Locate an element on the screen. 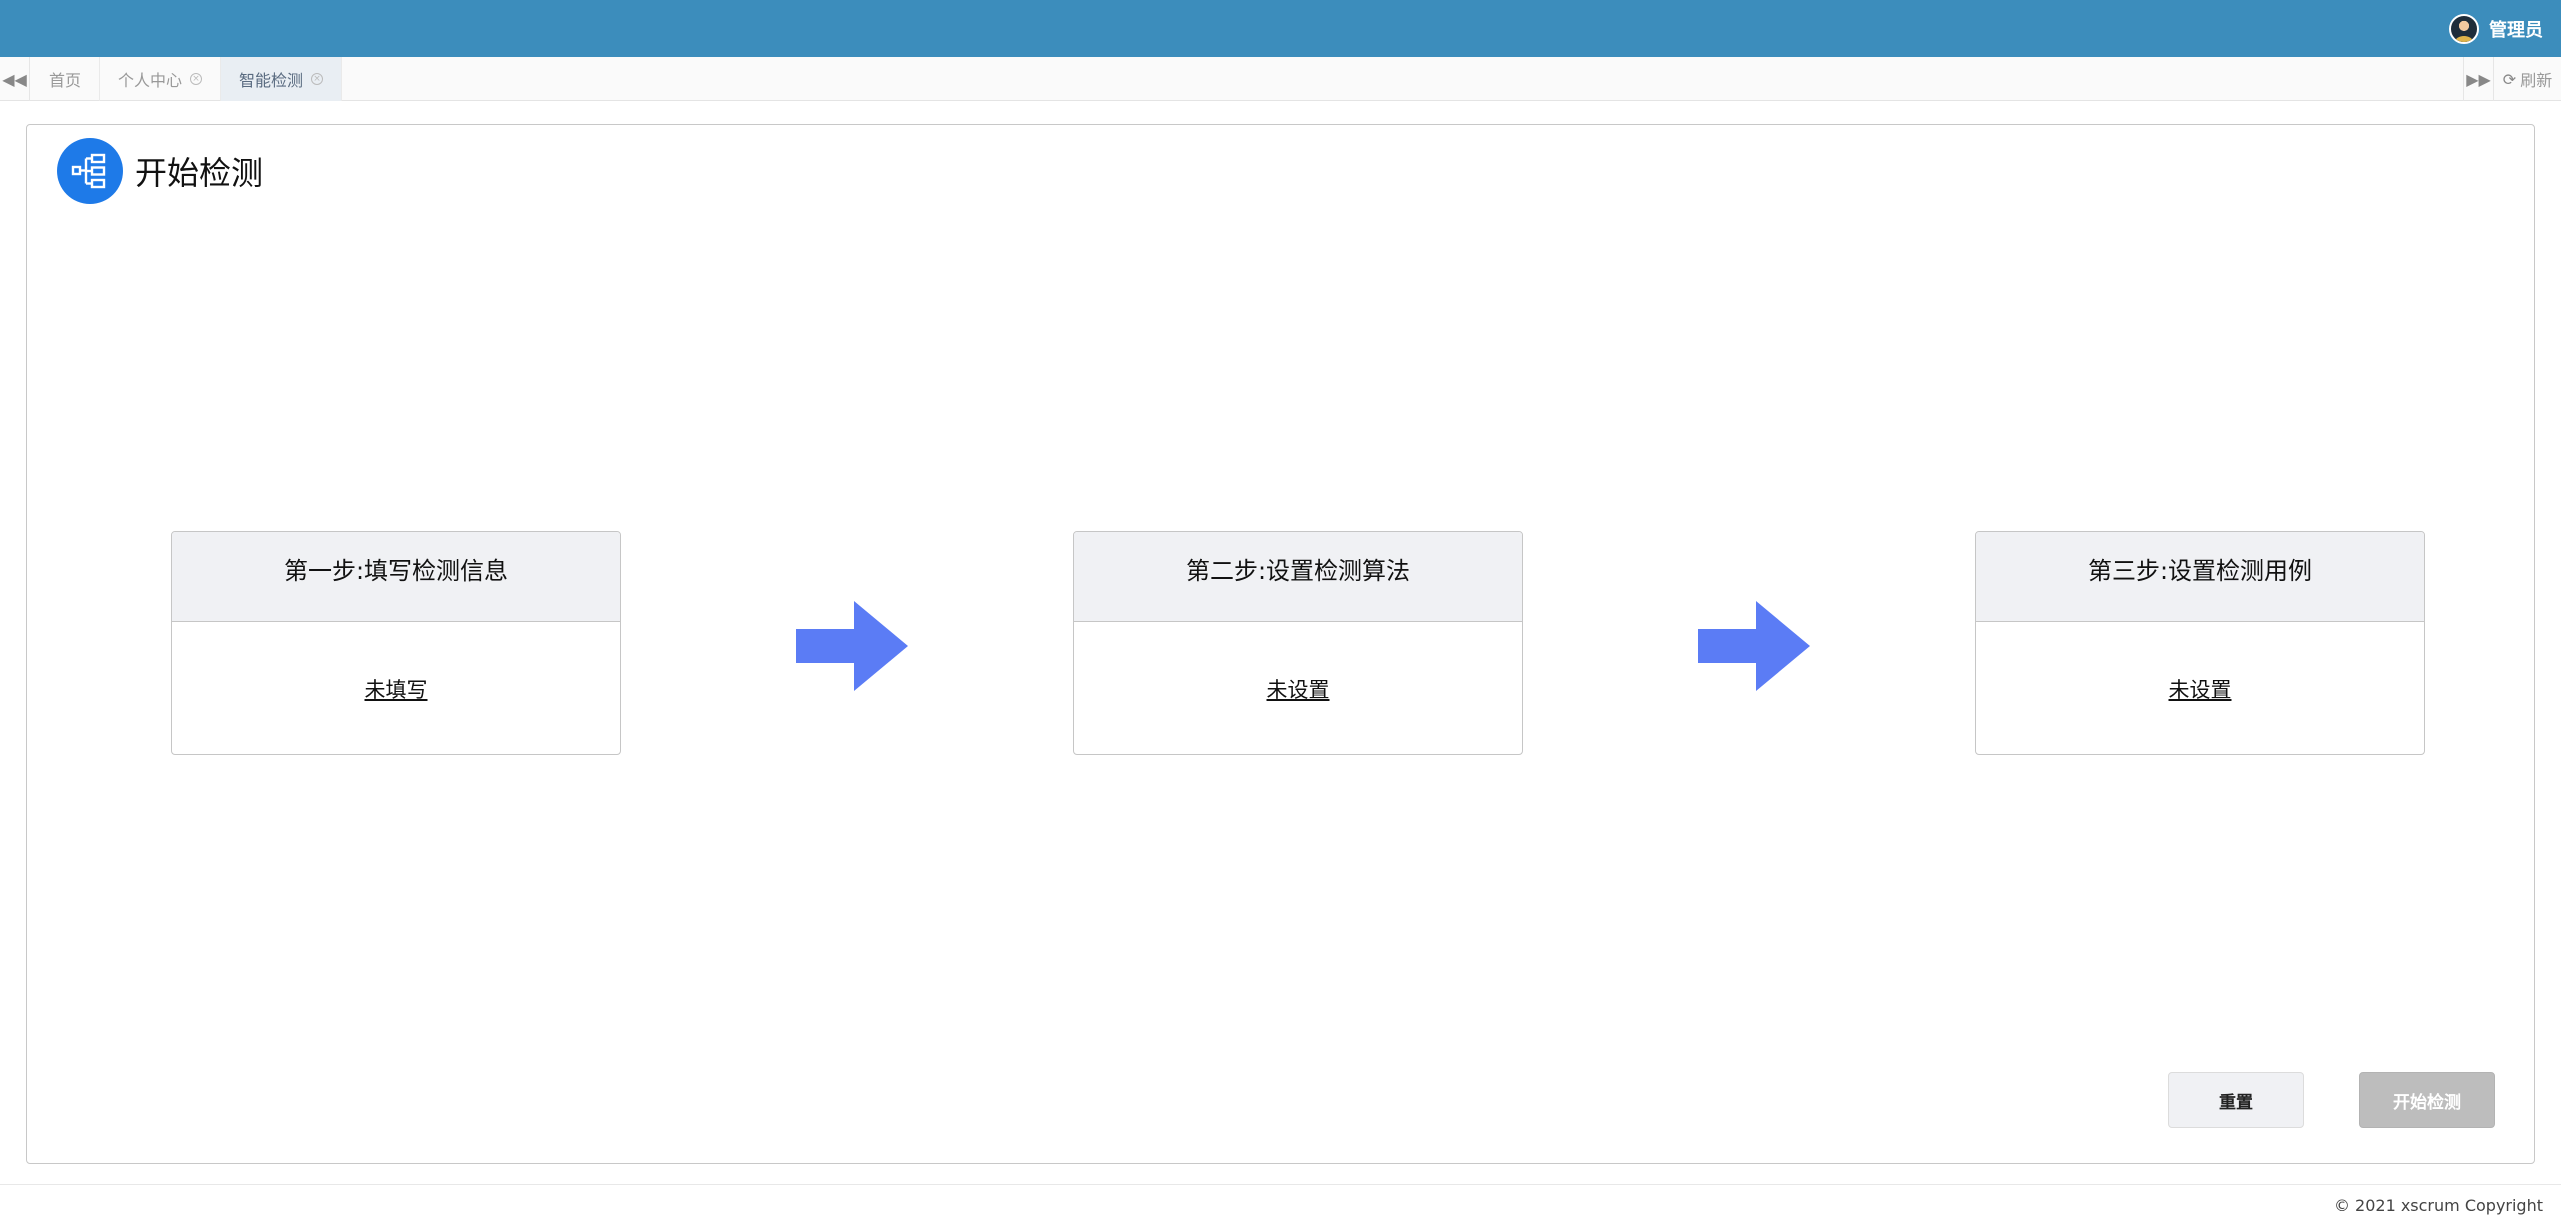  step-1-status-link: 未填写 is located at coordinates (396, 689).